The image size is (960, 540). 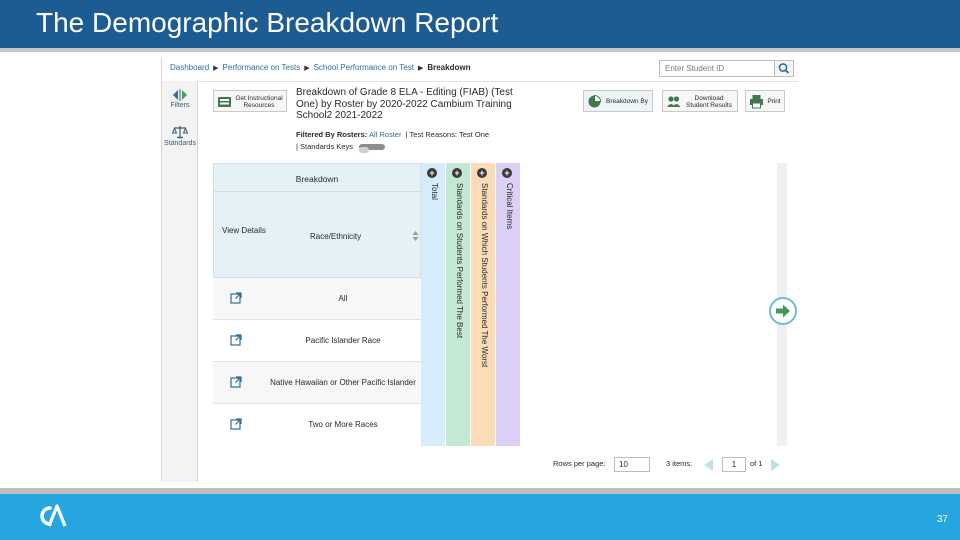 I want to click on breakdown-by-label: Breakdown By, so click(x=627, y=101).